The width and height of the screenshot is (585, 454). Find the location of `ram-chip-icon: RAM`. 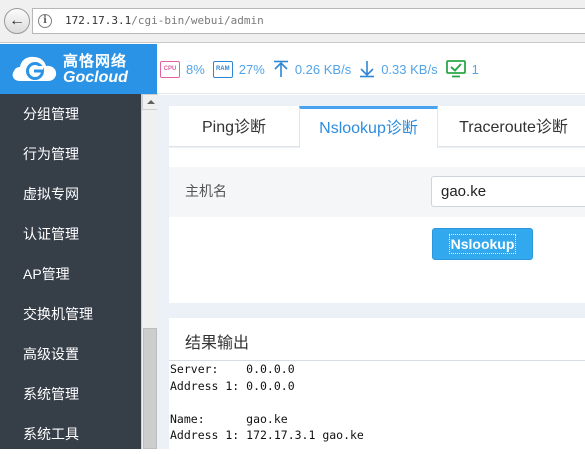

ram-chip-icon: RAM is located at coordinates (222, 69).